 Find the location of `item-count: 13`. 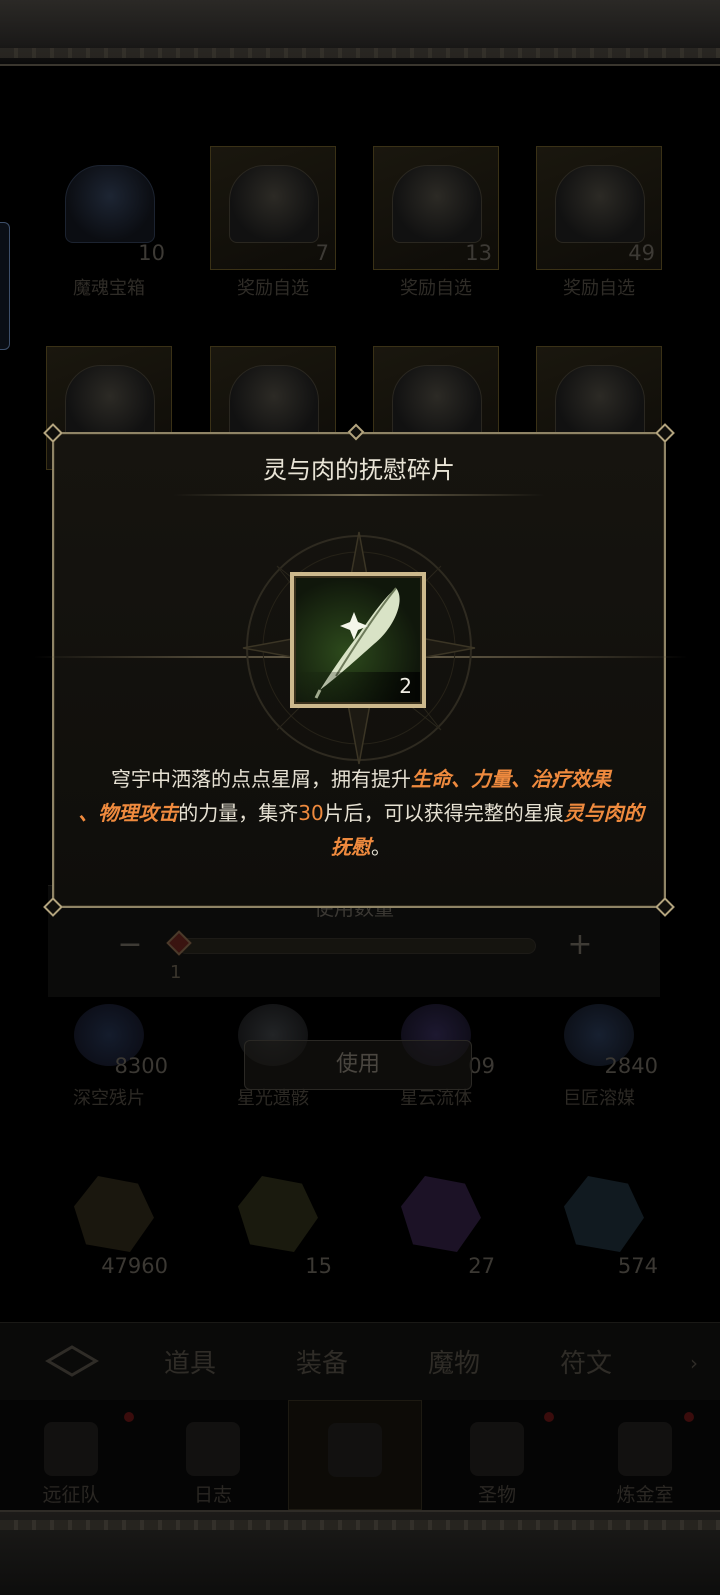

item-count: 13 is located at coordinates (478, 253).